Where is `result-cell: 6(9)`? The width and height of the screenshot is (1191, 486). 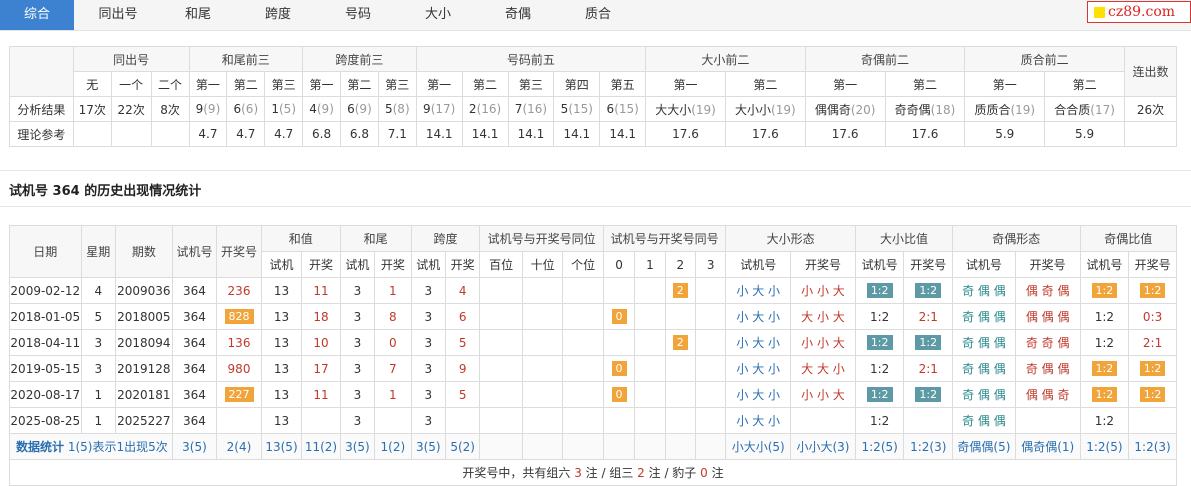
result-cell: 6(9) is located at coordinates (359, 109).